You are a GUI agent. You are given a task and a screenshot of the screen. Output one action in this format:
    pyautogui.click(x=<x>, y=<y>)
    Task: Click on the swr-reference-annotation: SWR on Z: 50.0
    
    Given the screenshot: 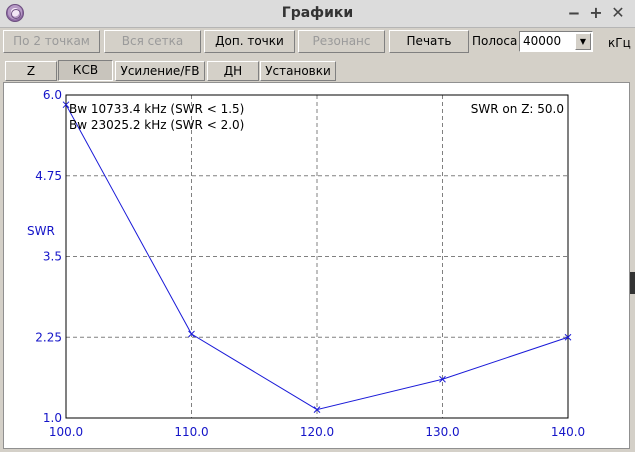 What is the action you would take?
    pyautogui.click(x=517, y=109)
    